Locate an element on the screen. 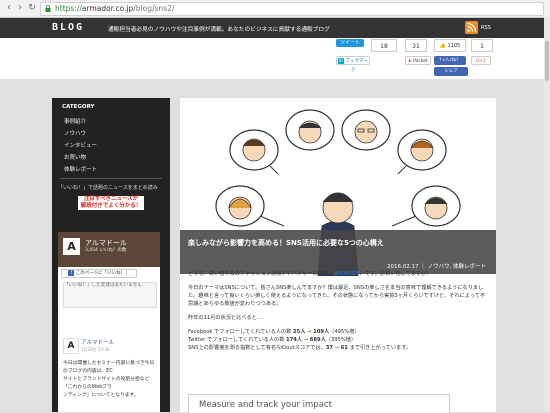  fb-page-count: 3,454 いいね！の数 is located at coordinates (106, 250).